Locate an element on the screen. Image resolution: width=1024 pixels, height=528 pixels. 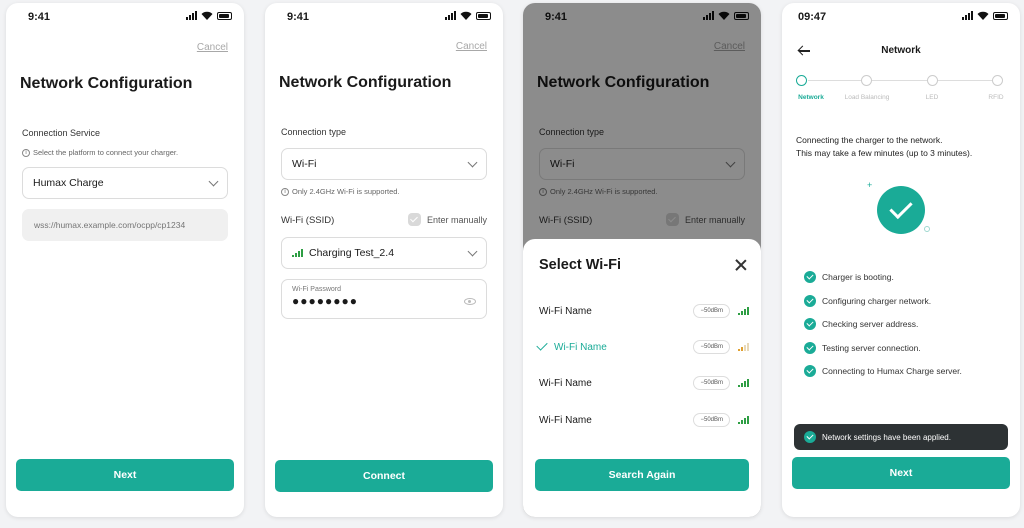
step-label-load-balancing: Load Balancing is located at coordinates (867, 97).